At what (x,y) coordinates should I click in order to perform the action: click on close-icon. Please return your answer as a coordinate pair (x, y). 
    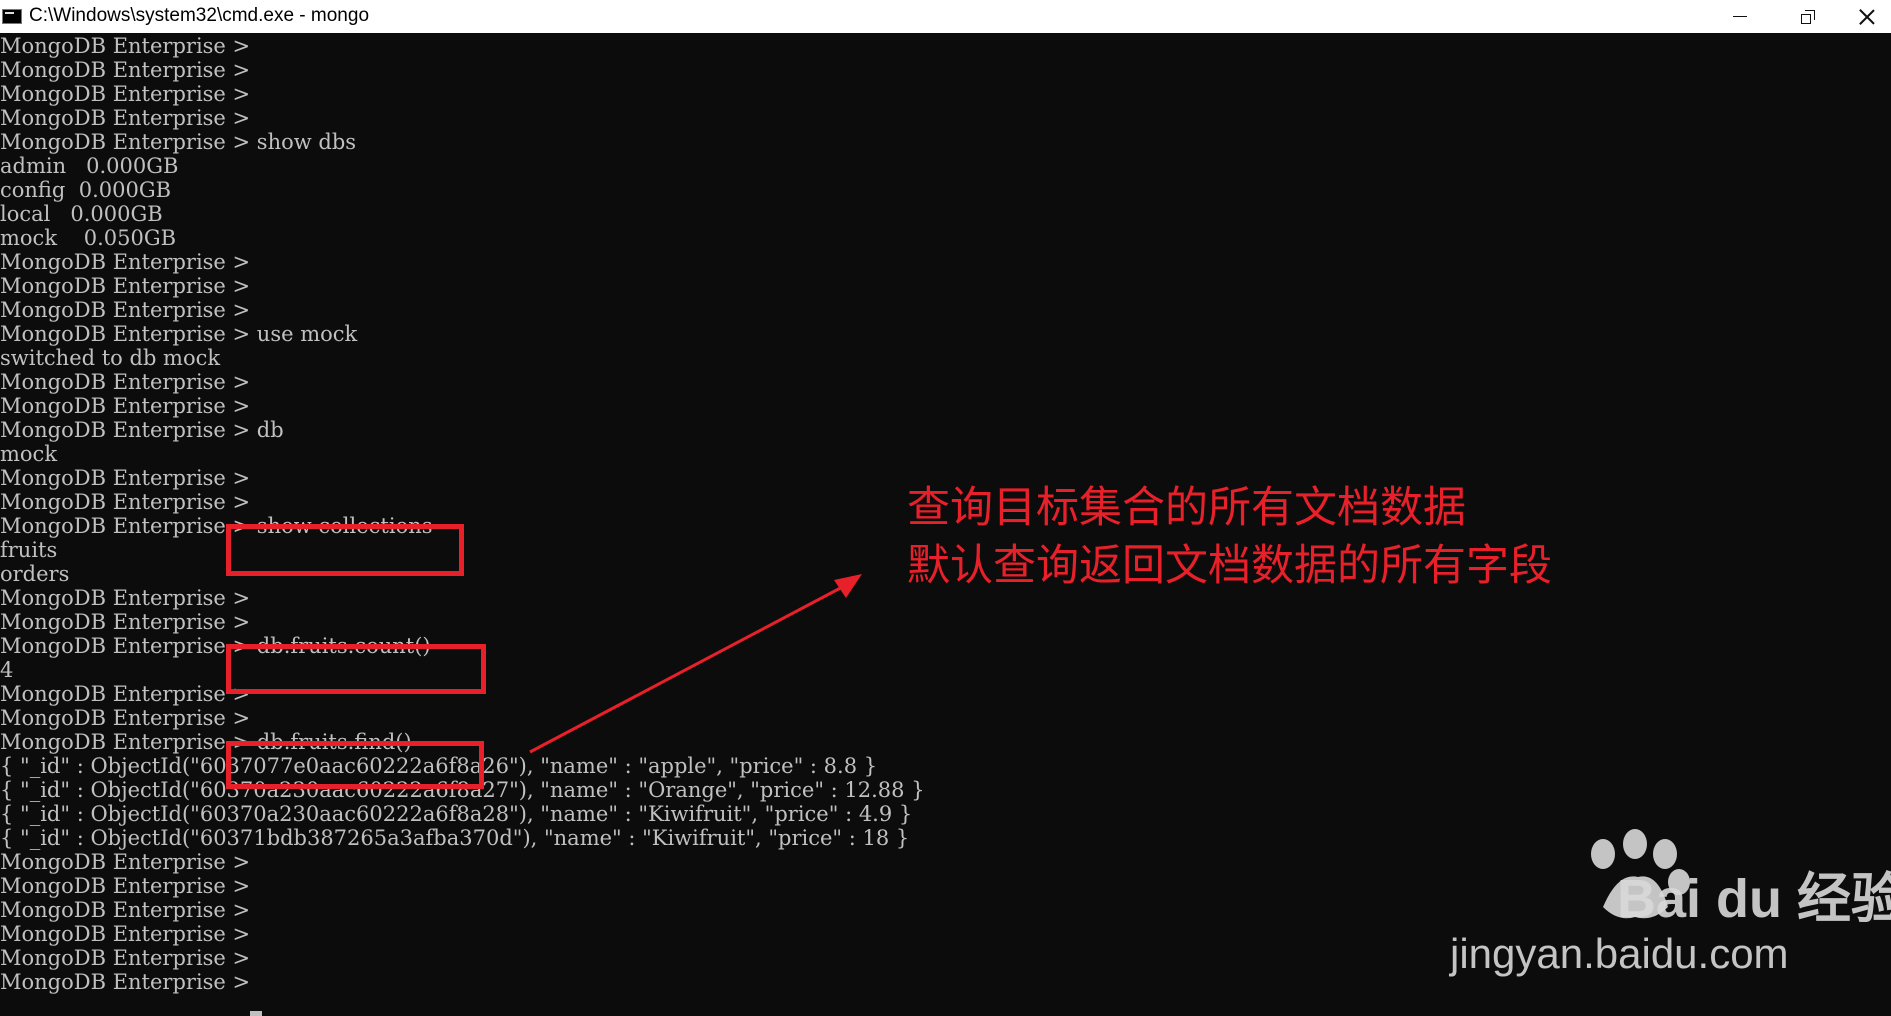
    Looking at the image, I should click on (1867, 17).